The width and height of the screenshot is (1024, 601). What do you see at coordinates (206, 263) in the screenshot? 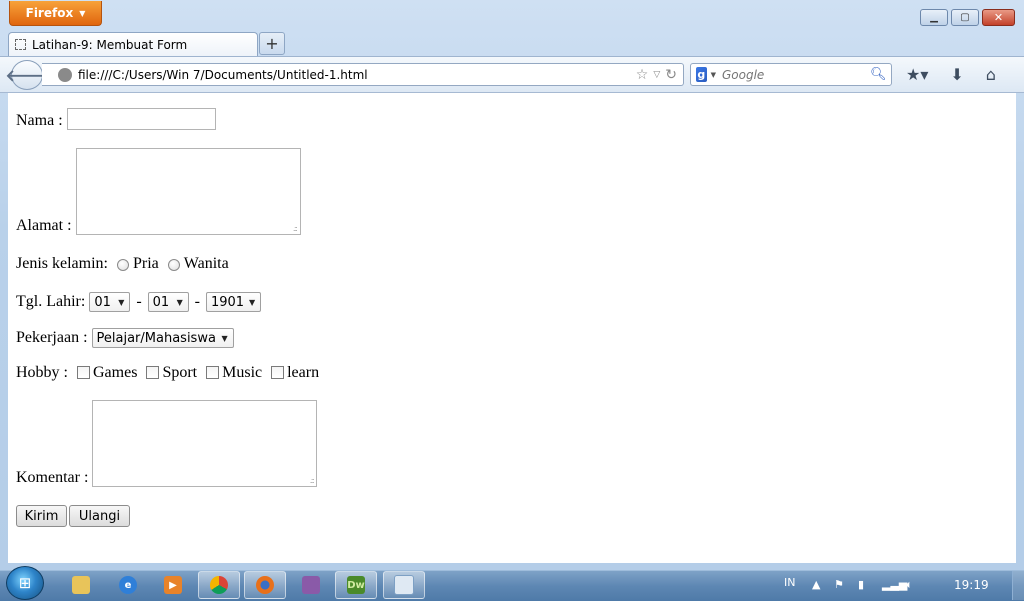
I see `radio-wanita-label: Wanita` at bounding box center [206, 263].